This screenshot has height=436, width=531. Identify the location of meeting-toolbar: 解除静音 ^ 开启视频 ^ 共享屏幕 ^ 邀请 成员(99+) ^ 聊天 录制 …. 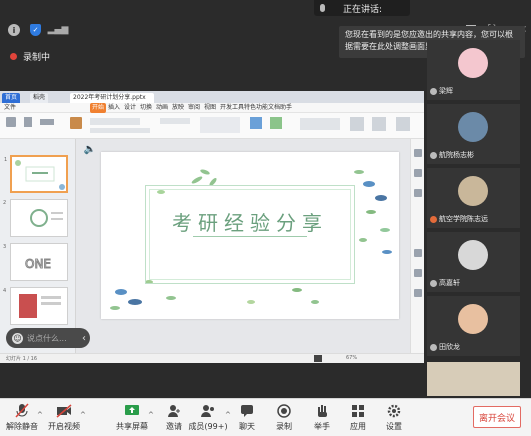
(265, 417).